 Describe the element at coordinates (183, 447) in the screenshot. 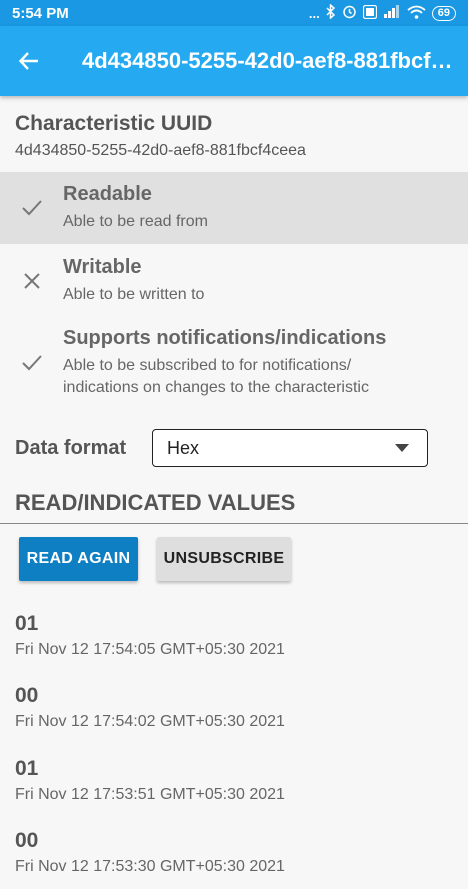

I see `data-format-selected: Hex` at that location.